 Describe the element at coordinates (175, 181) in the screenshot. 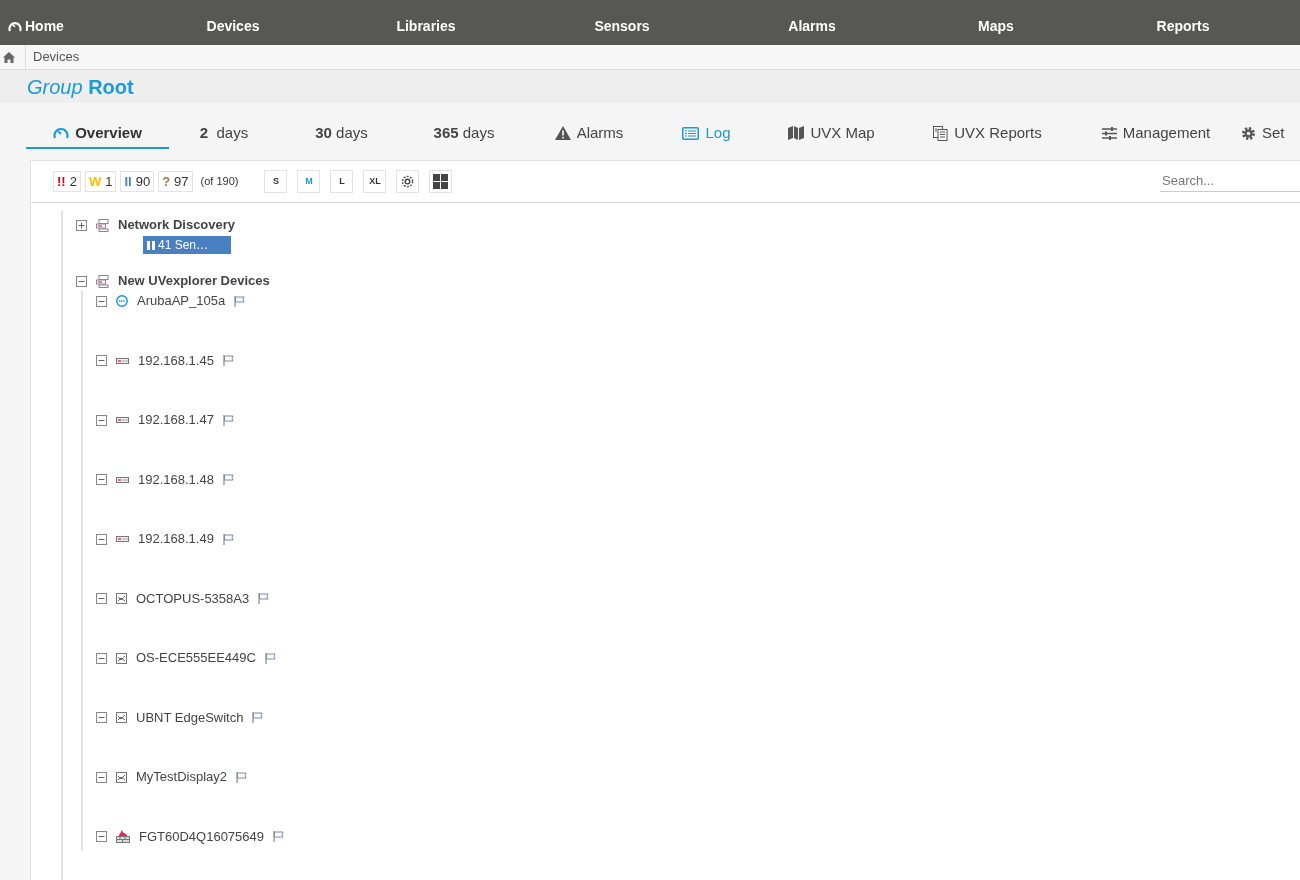

I see `status-filter: ? 97` at that location.